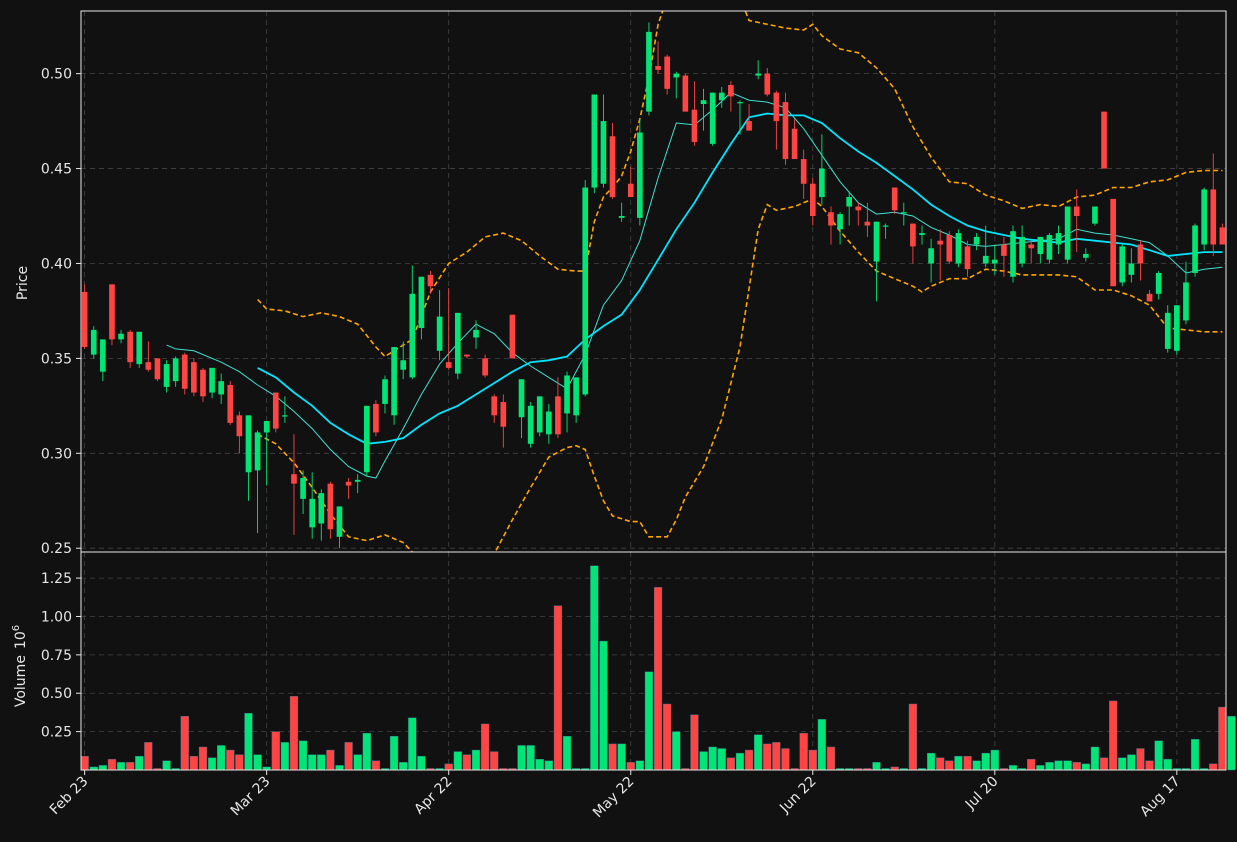  What do you see at coordinates (56, 75) in the screenshot?
I see `price-tick-label: 0.50` at bounding box center [56, 75].